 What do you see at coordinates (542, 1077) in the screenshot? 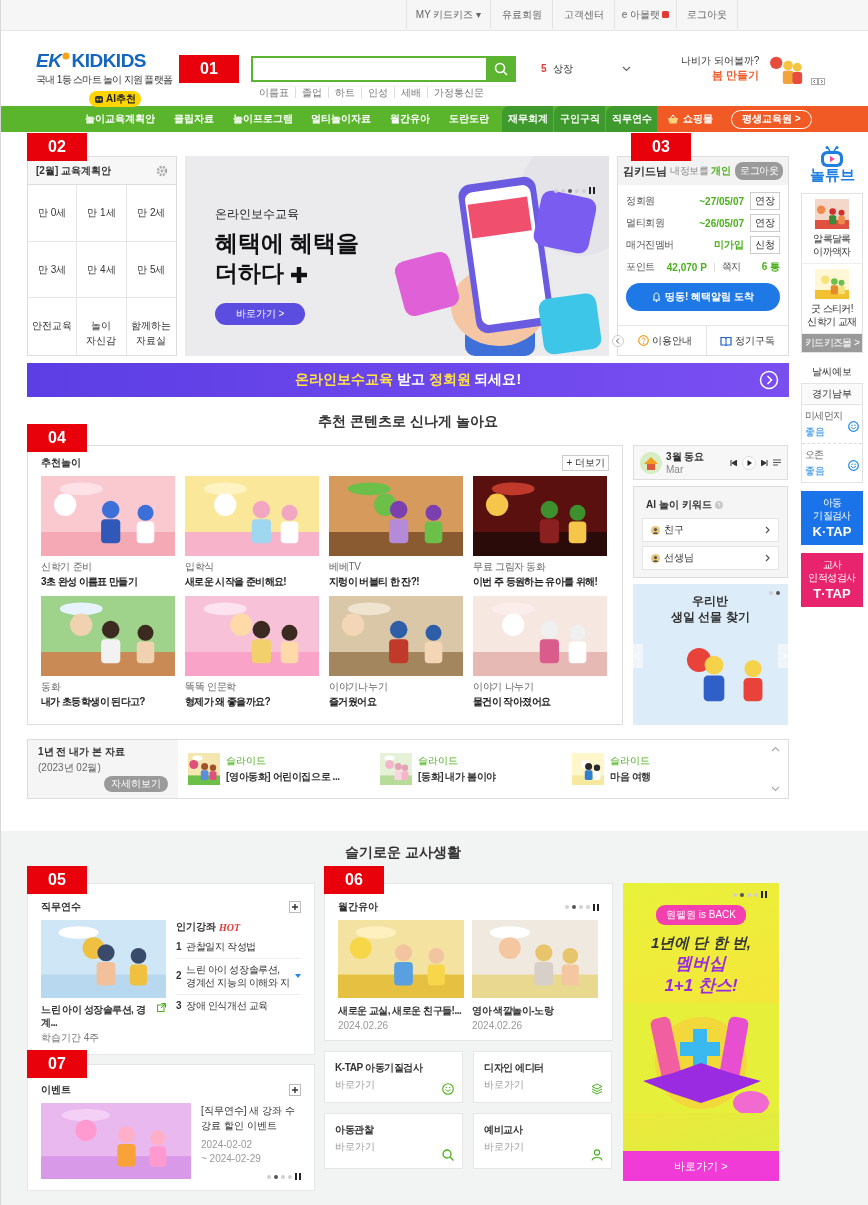
I see `quick-link: 디자인 에디터 바로가기` at bounding box center [542, 1077].